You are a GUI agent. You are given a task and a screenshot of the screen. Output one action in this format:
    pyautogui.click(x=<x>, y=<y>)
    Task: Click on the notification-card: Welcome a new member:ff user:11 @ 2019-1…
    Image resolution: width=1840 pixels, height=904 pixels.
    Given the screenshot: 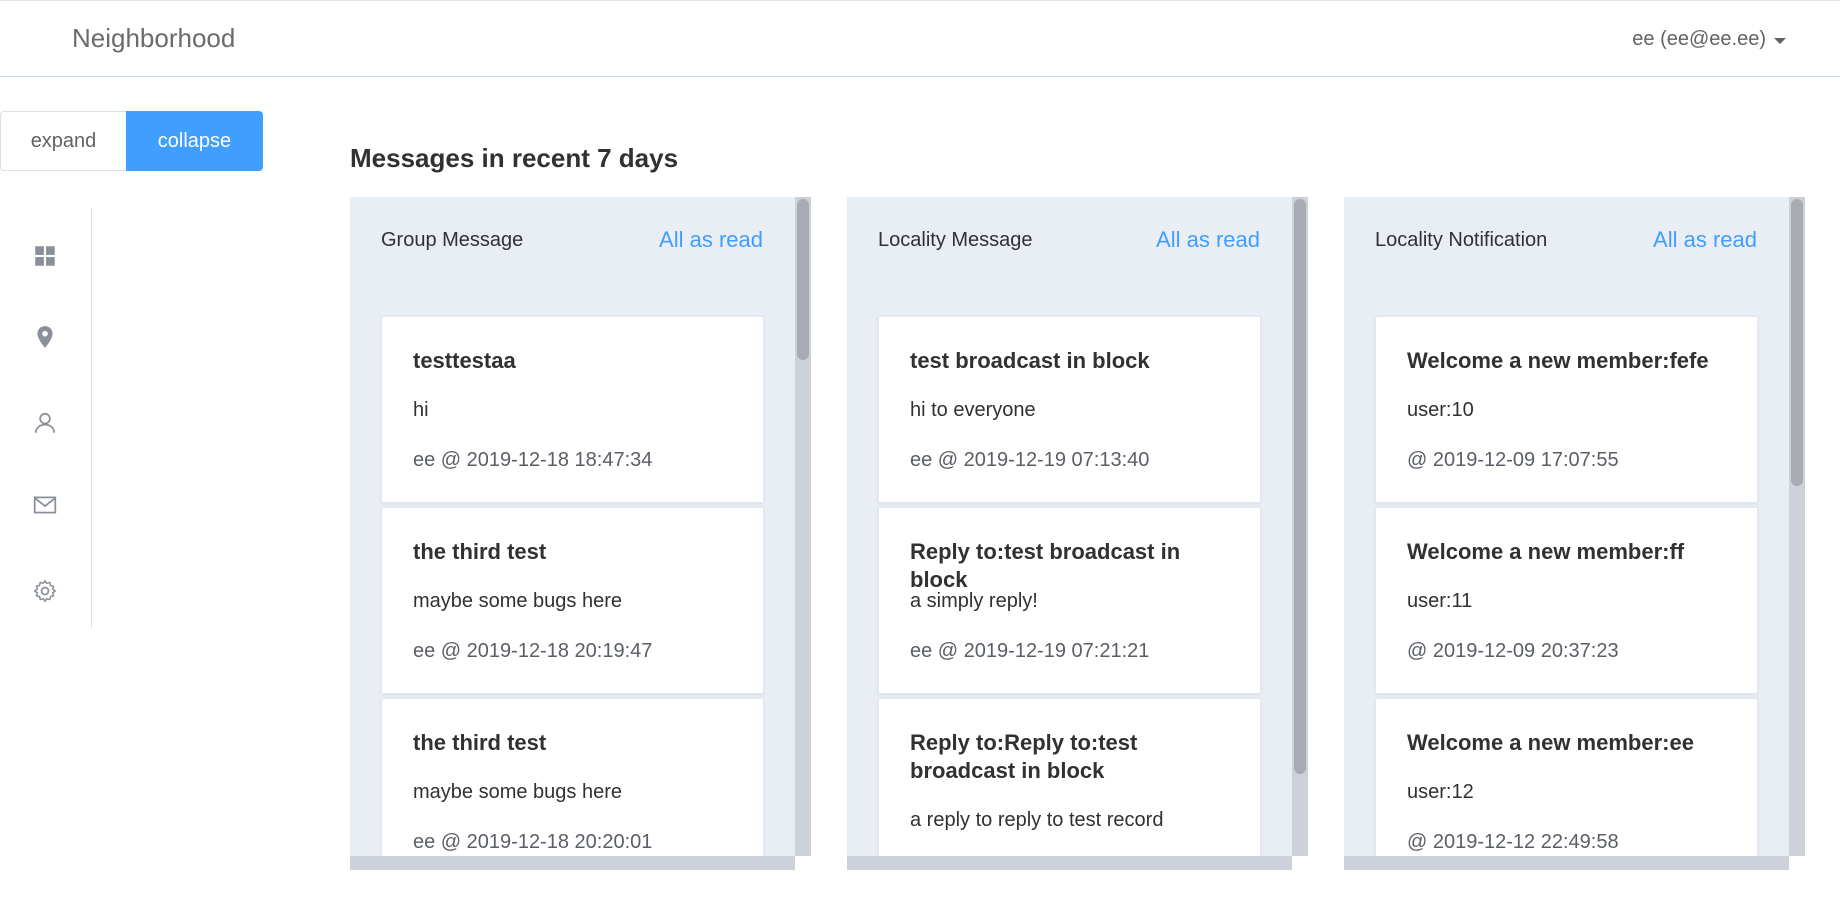 What is the action you would take?
    pyautogui.click(x=1566, y=600)
    